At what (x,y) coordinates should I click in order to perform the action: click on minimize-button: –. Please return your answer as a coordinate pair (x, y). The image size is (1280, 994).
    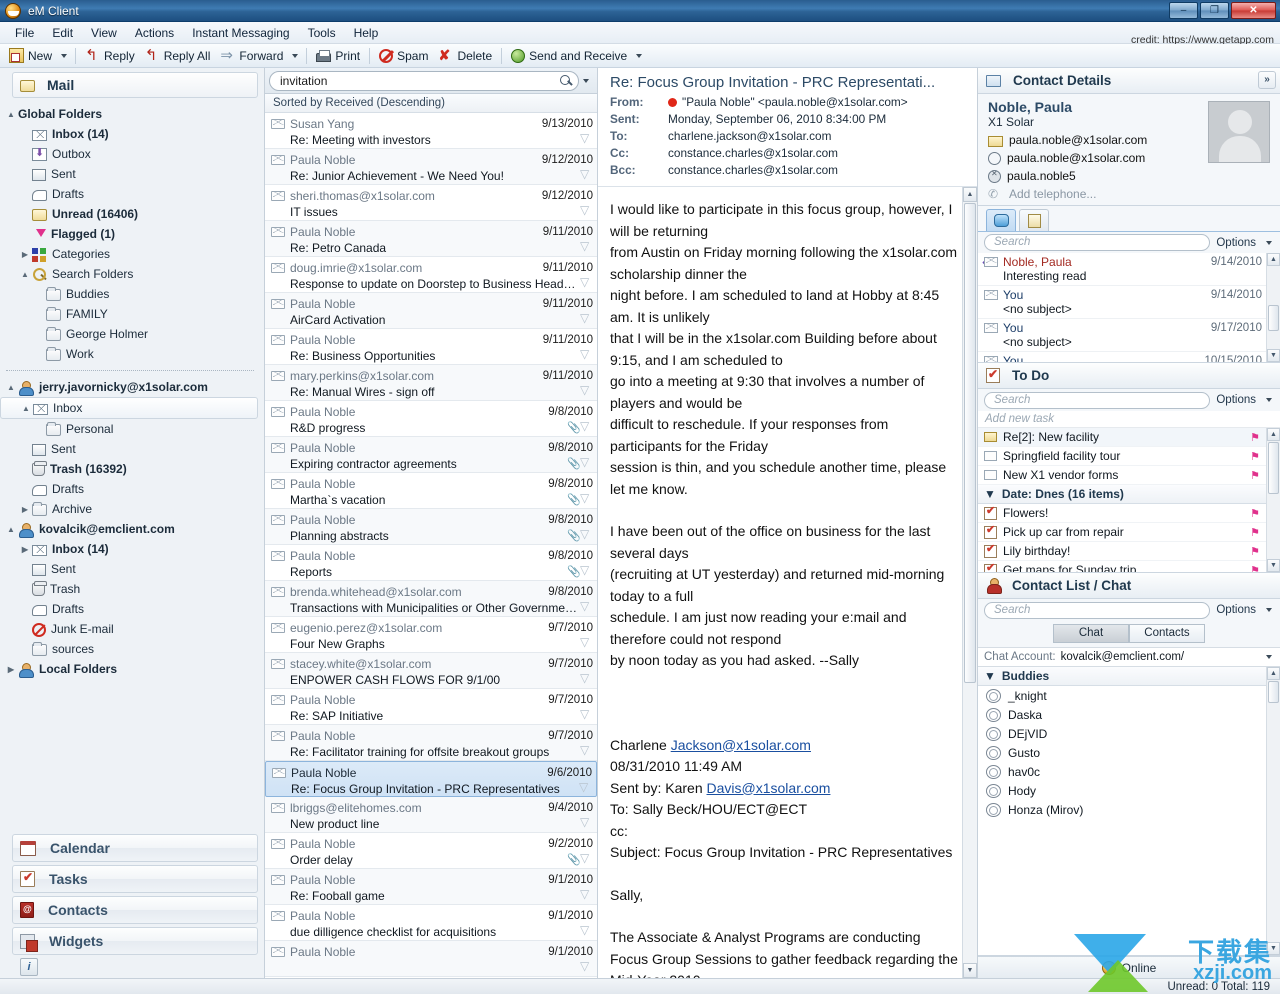
    Looking at the image, I should click on (1183, 10).